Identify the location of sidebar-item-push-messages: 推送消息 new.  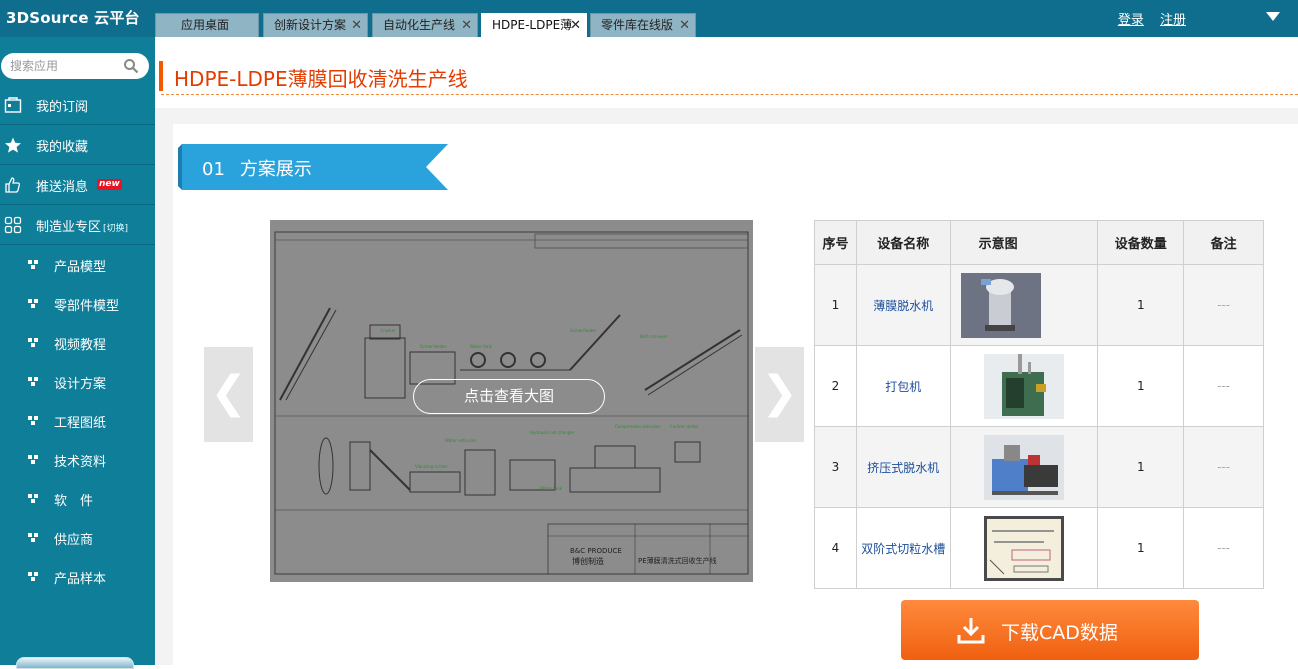
(77, 185).